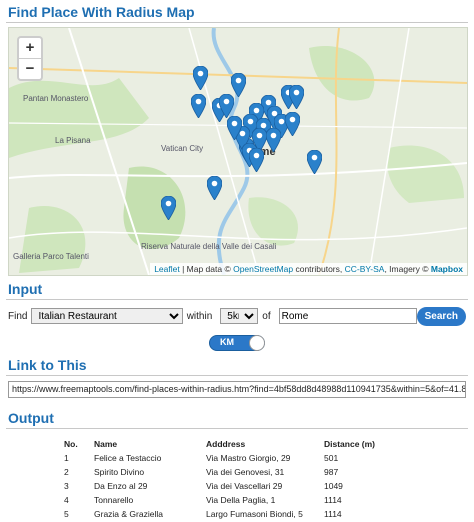  I want to click on cell-address: Via dei Vascellari 29, so click(244, 486).